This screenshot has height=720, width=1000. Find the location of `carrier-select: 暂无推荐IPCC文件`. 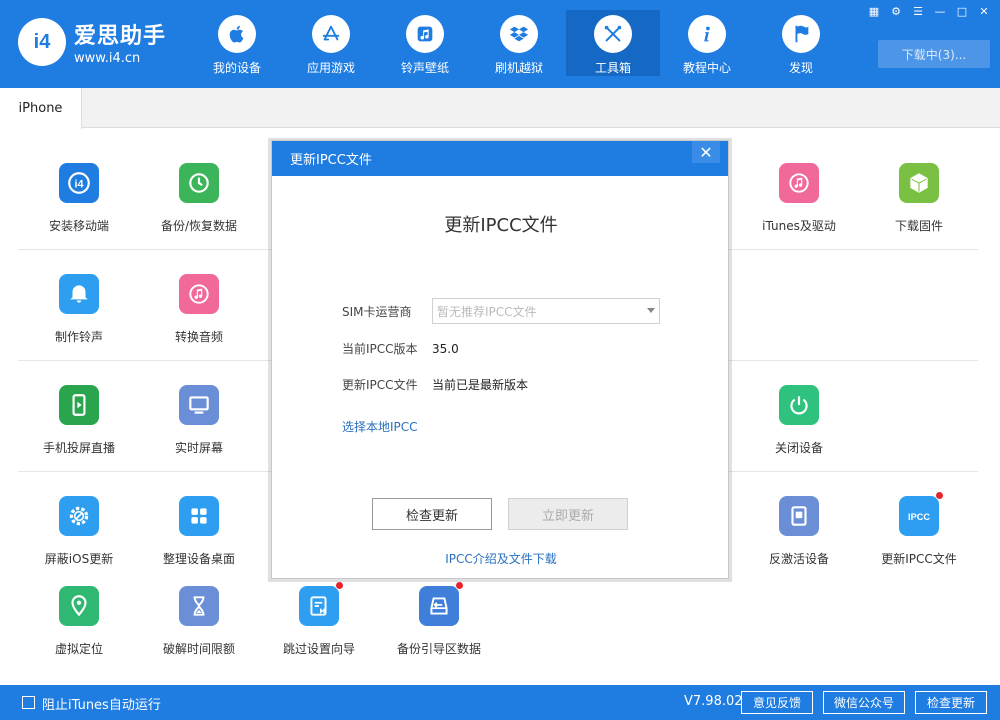

carrier-select: 暂无推荐IPCC文件 is located at coordinates (546, 311).